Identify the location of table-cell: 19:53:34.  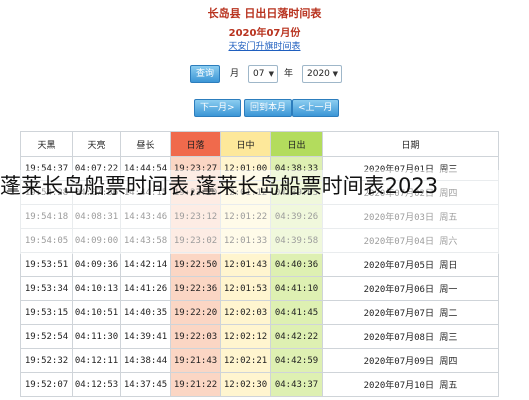
(46, 288).